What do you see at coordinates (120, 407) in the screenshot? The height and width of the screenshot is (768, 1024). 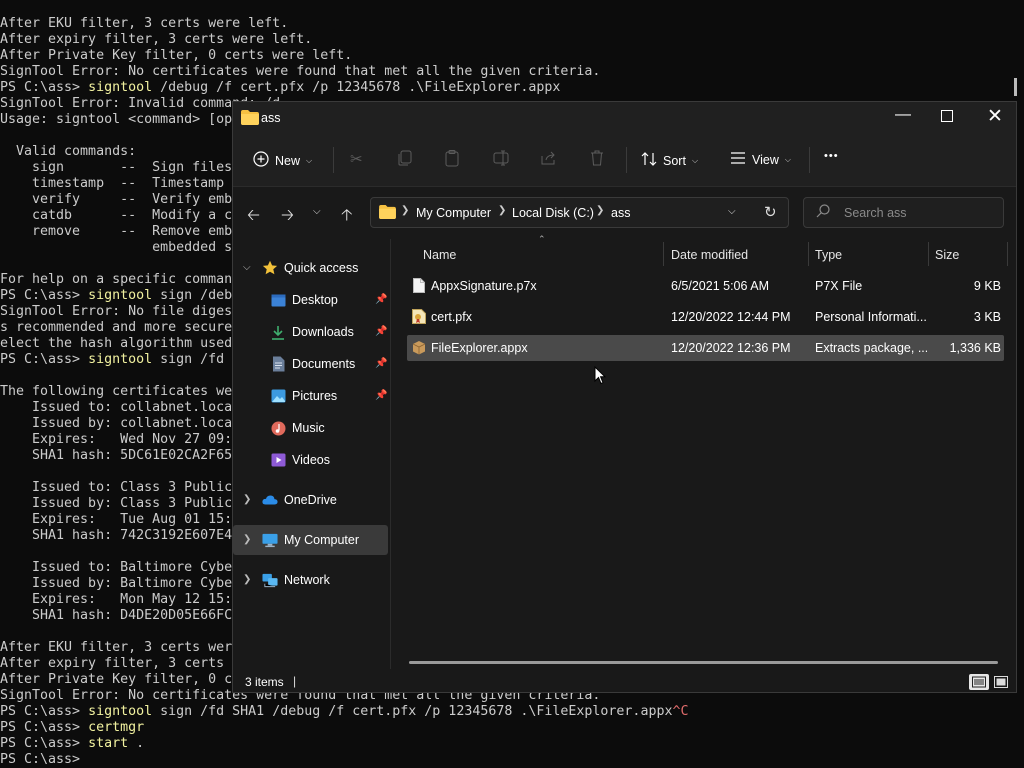 I see `terminal-line: Issued to: collabnet.local` at bounding box center [120, 407].